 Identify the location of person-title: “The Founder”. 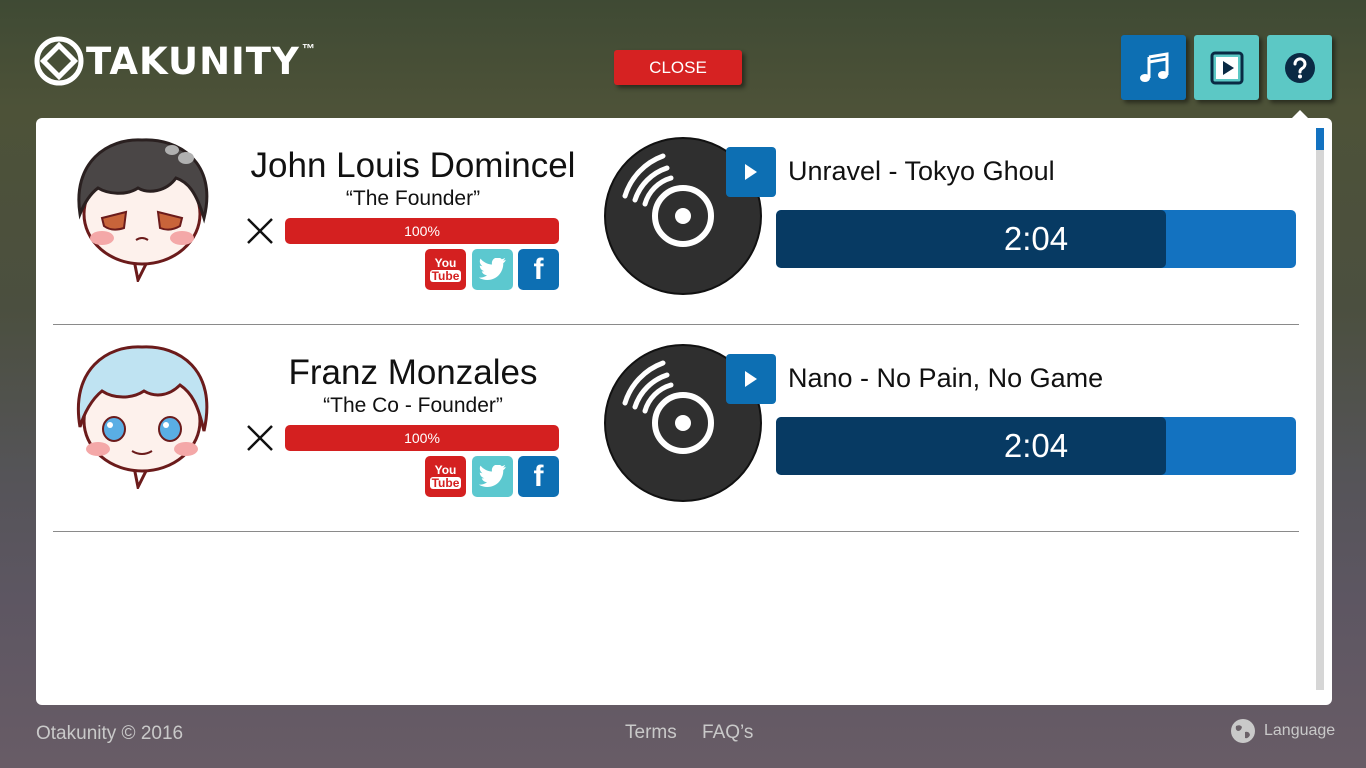
(413, 198).